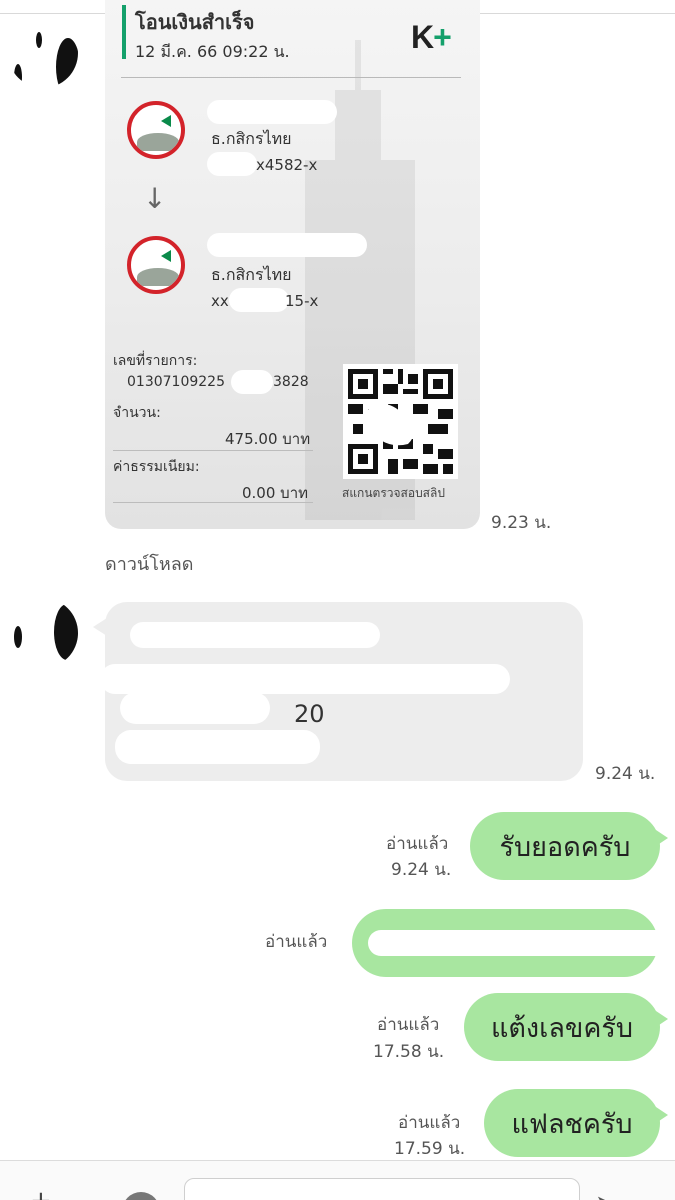 This screenshot has height=1200, width=675. What do you see at coordinates (155, 361) in the screenshot?
I see `ref-label: เลขที่รายการ:` at bounding box center [155, 361].